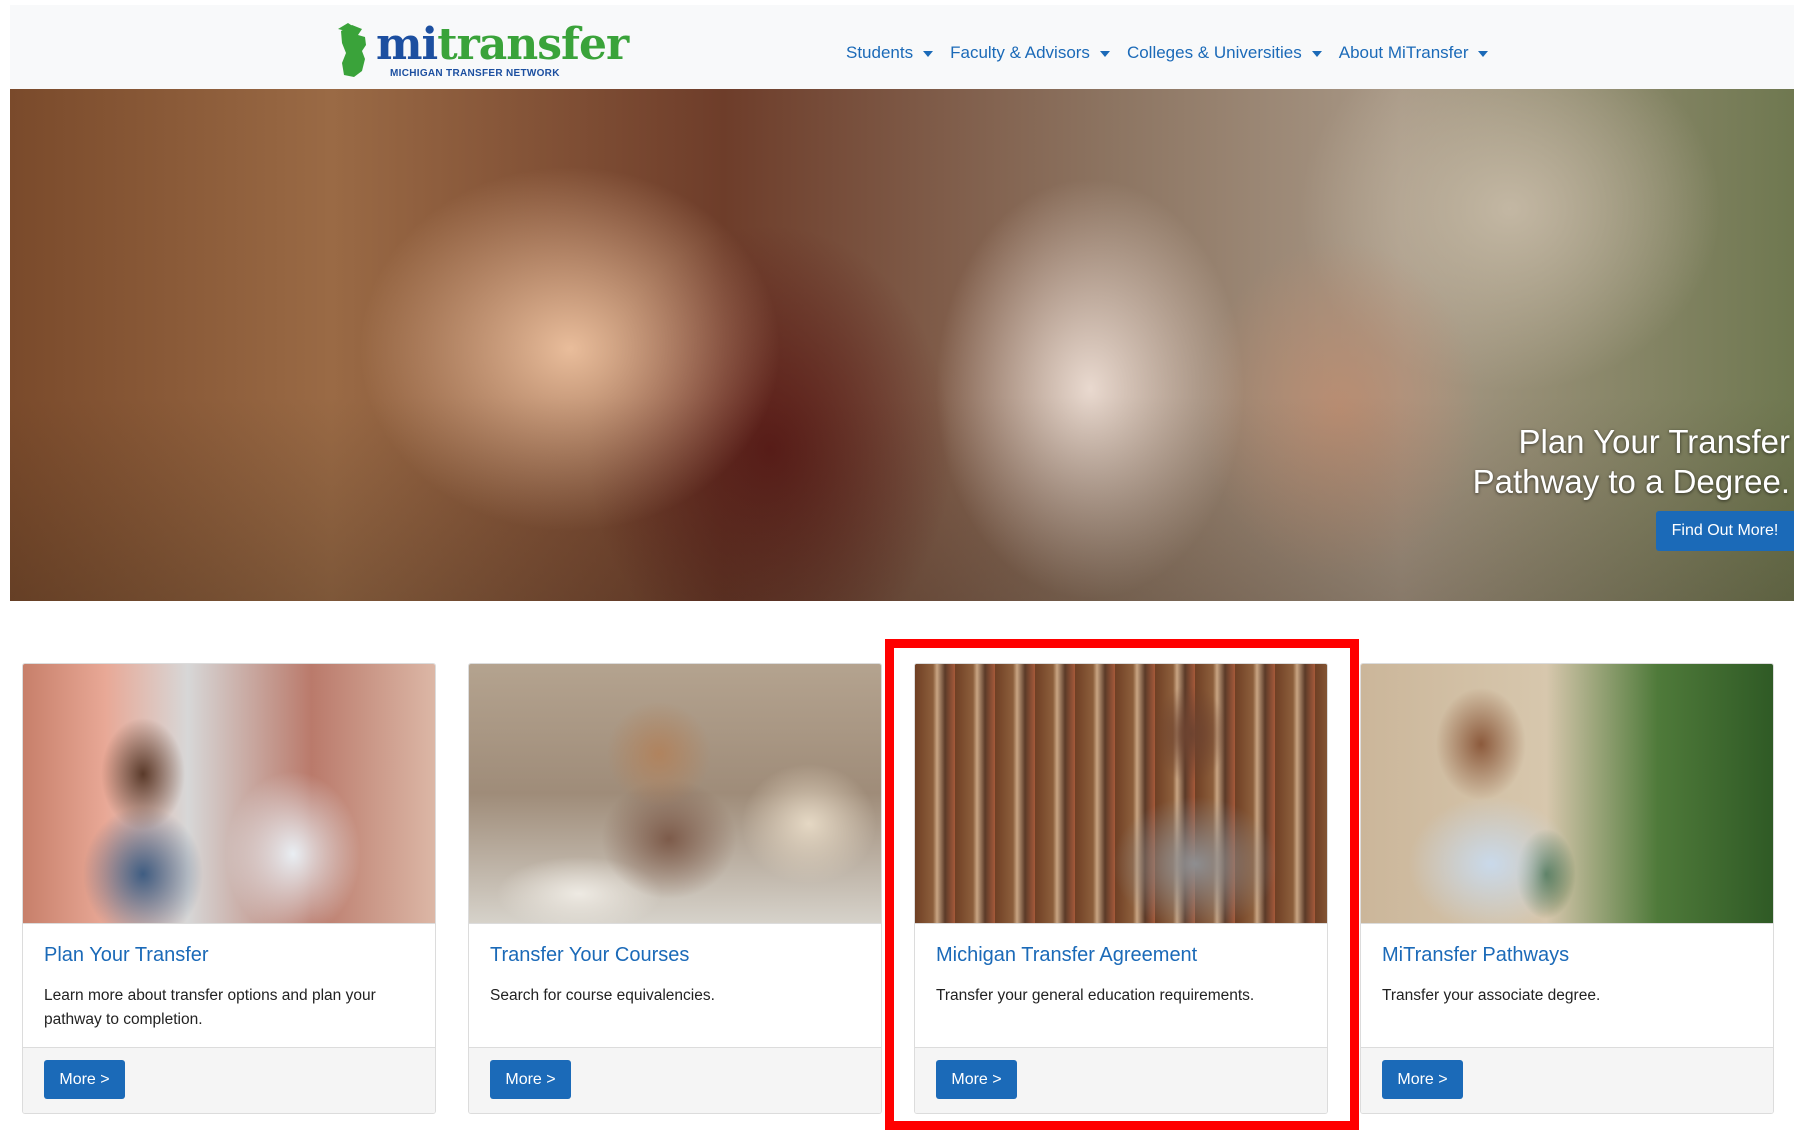 The width and height of the screenshot is (1794, 1130). Describe the element at coordinates (1654, 441) in the screenshot. I see `hero-caption-line1: Plan Your Transfer` at that location.